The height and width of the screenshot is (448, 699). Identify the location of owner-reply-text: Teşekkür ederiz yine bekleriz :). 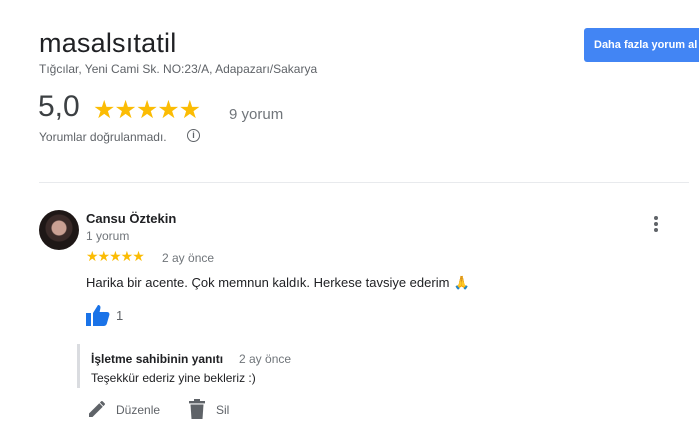
(173, 378).